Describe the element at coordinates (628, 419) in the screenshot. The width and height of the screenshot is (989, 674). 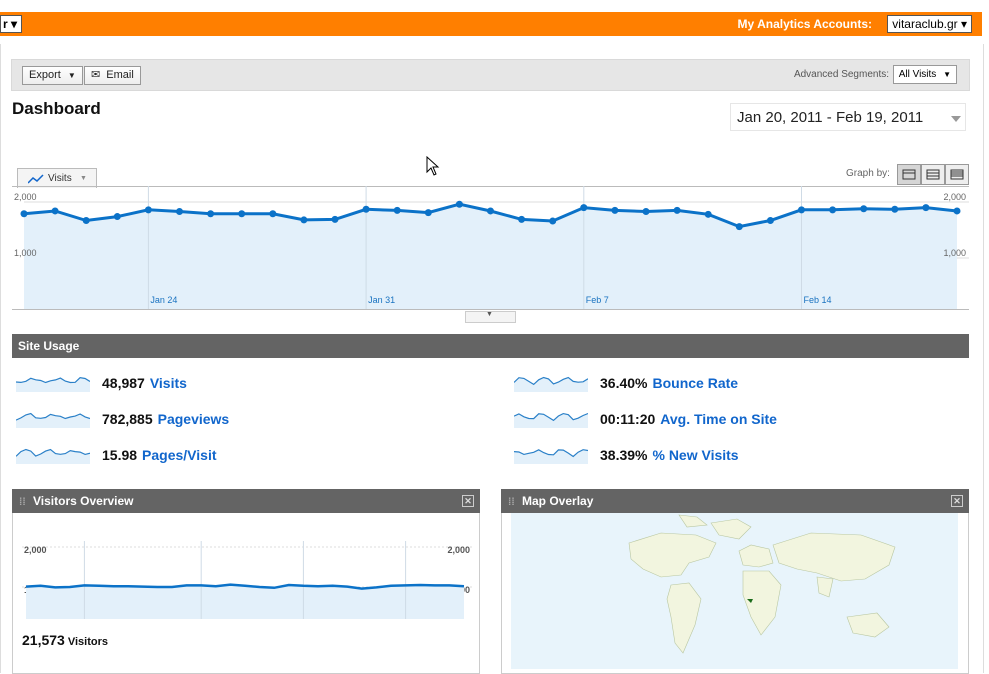
I see `metric-value: 00:11:20` at that location.